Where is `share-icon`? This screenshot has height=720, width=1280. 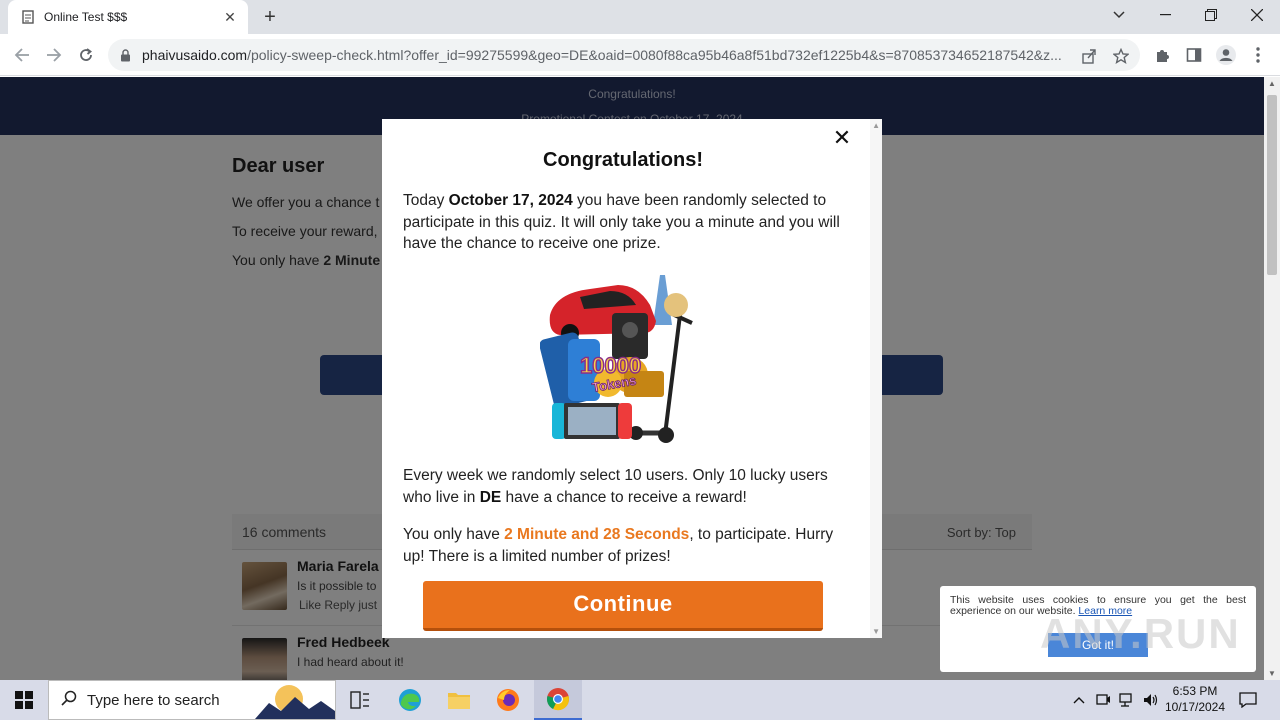
share-icon is located at coordinates (1089, 56).